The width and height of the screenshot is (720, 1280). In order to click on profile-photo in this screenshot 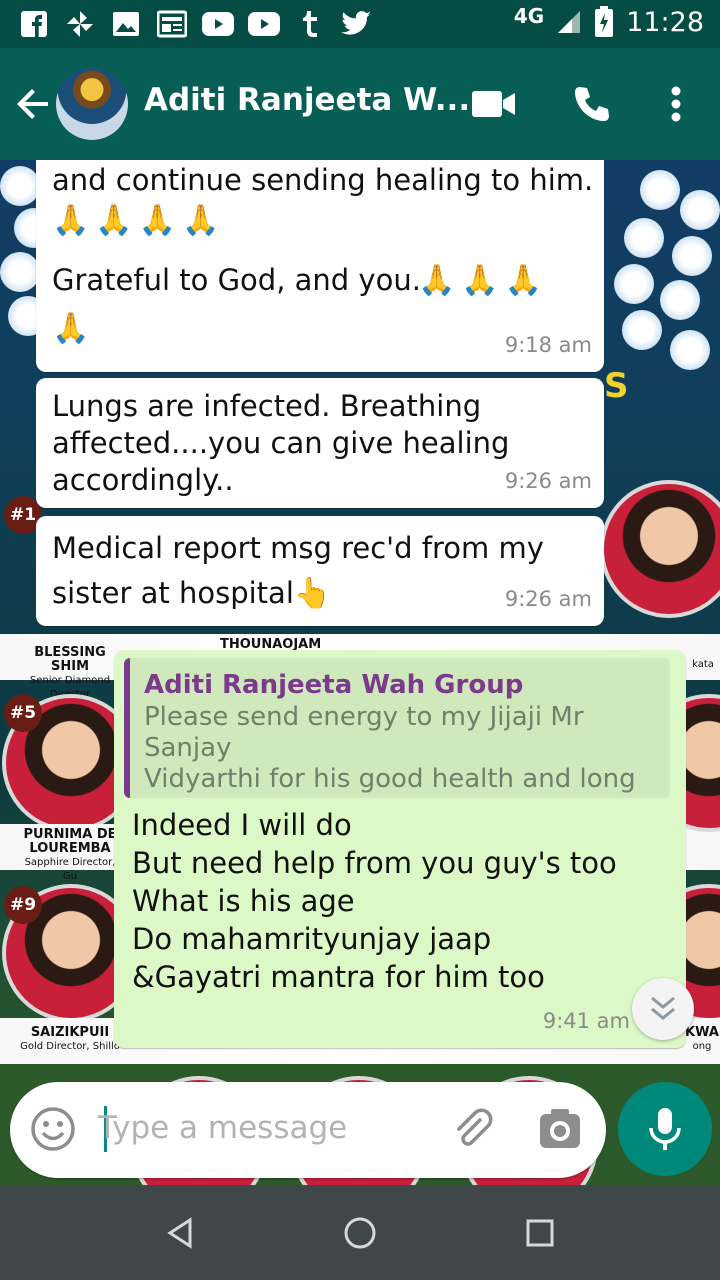, I will do `click(660, 549)`.